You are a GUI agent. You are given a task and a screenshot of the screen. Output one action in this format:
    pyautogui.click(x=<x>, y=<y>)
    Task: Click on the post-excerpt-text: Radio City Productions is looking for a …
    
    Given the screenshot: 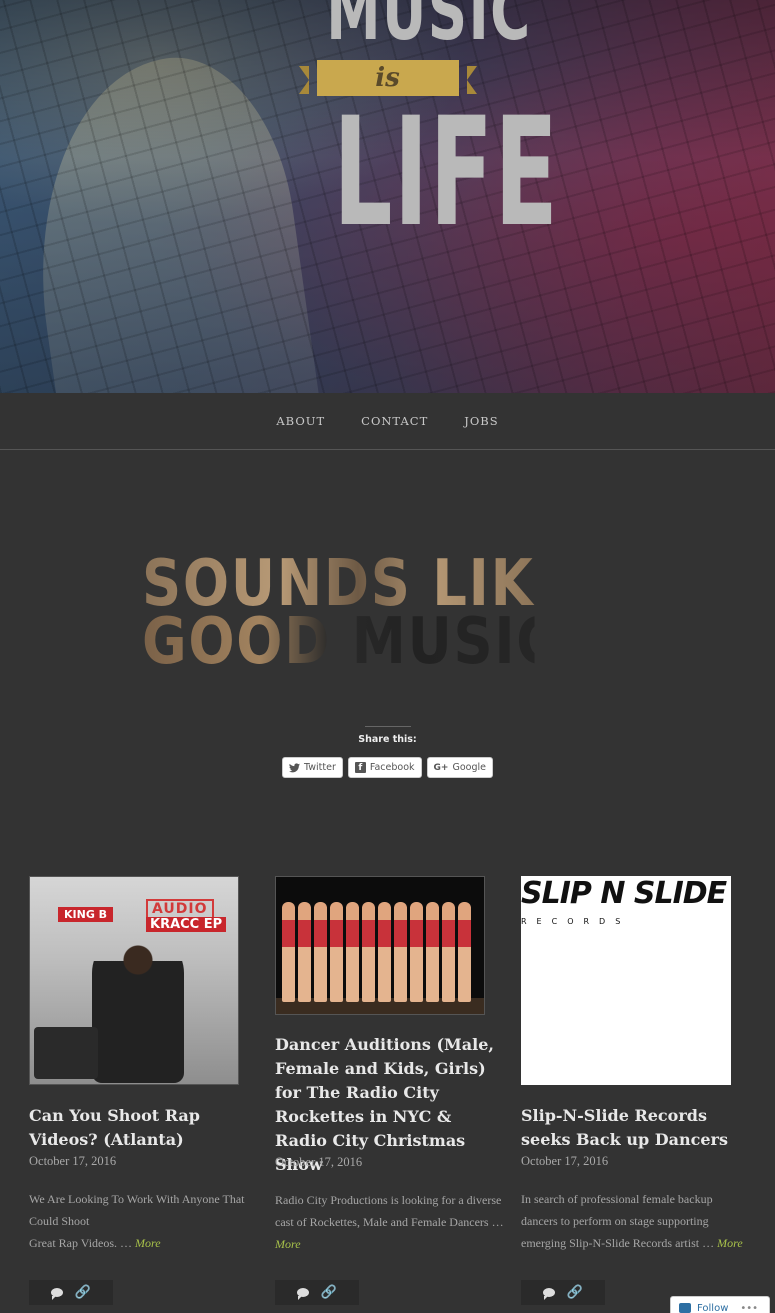 What is the action you would take?
    pyautogui.click(x=389, y=1211)
    